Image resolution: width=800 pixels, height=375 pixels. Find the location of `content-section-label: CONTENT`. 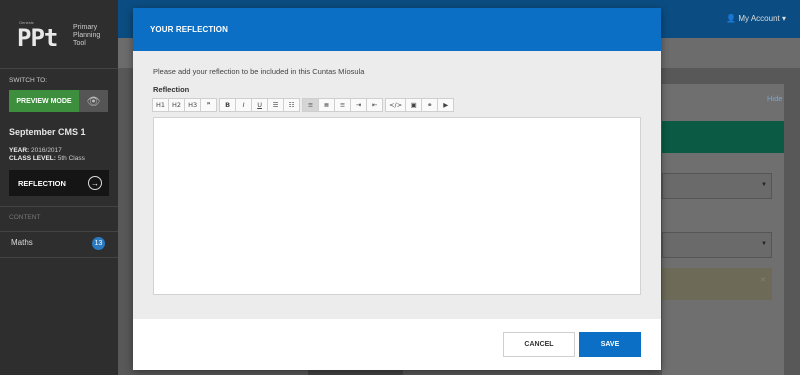

content-section-label: CONTENT is located at coordinates (25, 217).